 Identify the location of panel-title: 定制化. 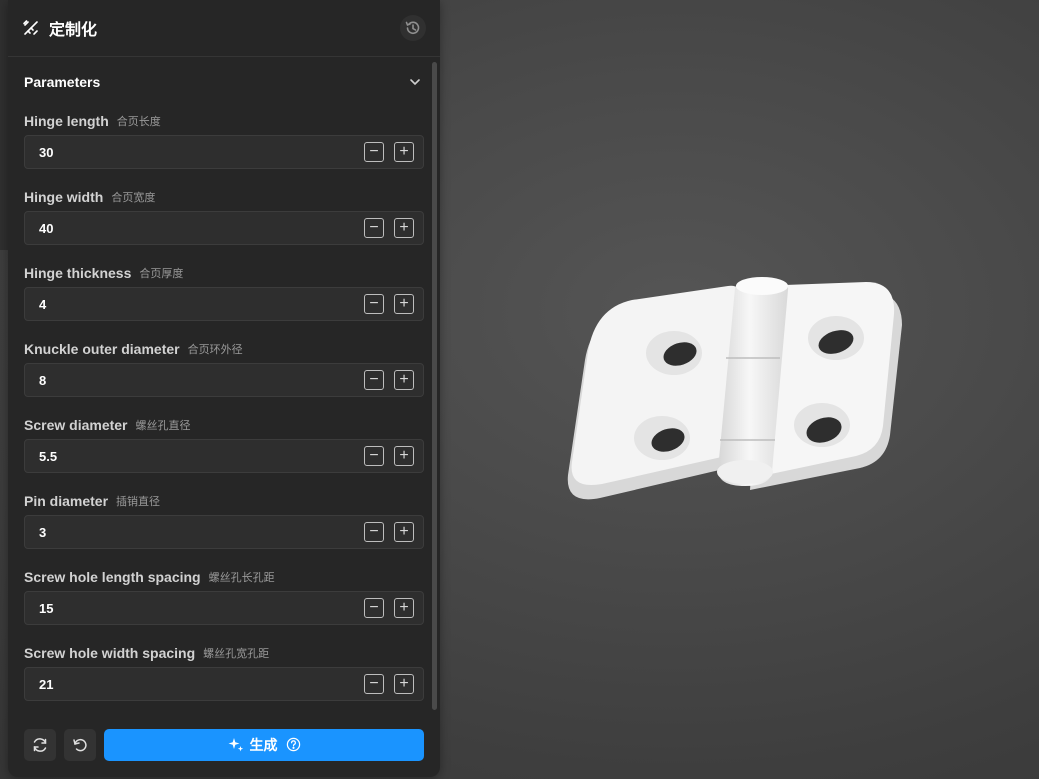
(73, 30).